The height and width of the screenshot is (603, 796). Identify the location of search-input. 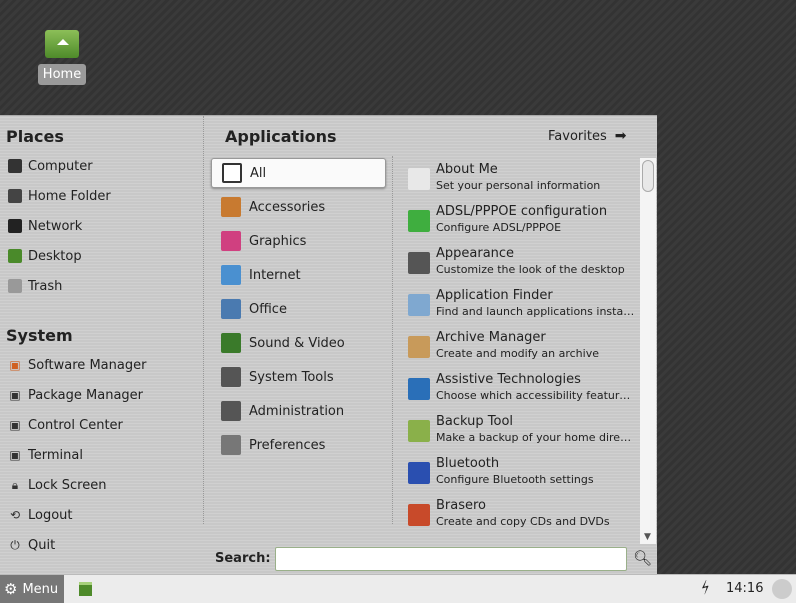
(451, 559).